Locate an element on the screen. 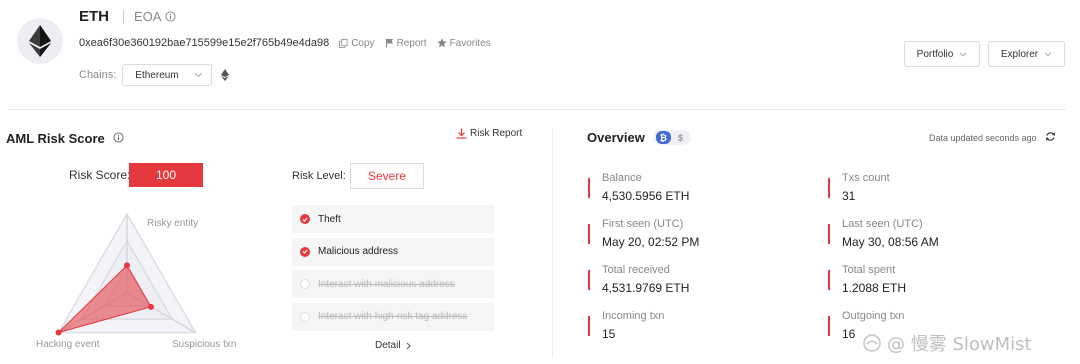 This screenshot has height=364, width=1080. aml-risk-title: AML Risk Score is located at coordinates (65, 138).